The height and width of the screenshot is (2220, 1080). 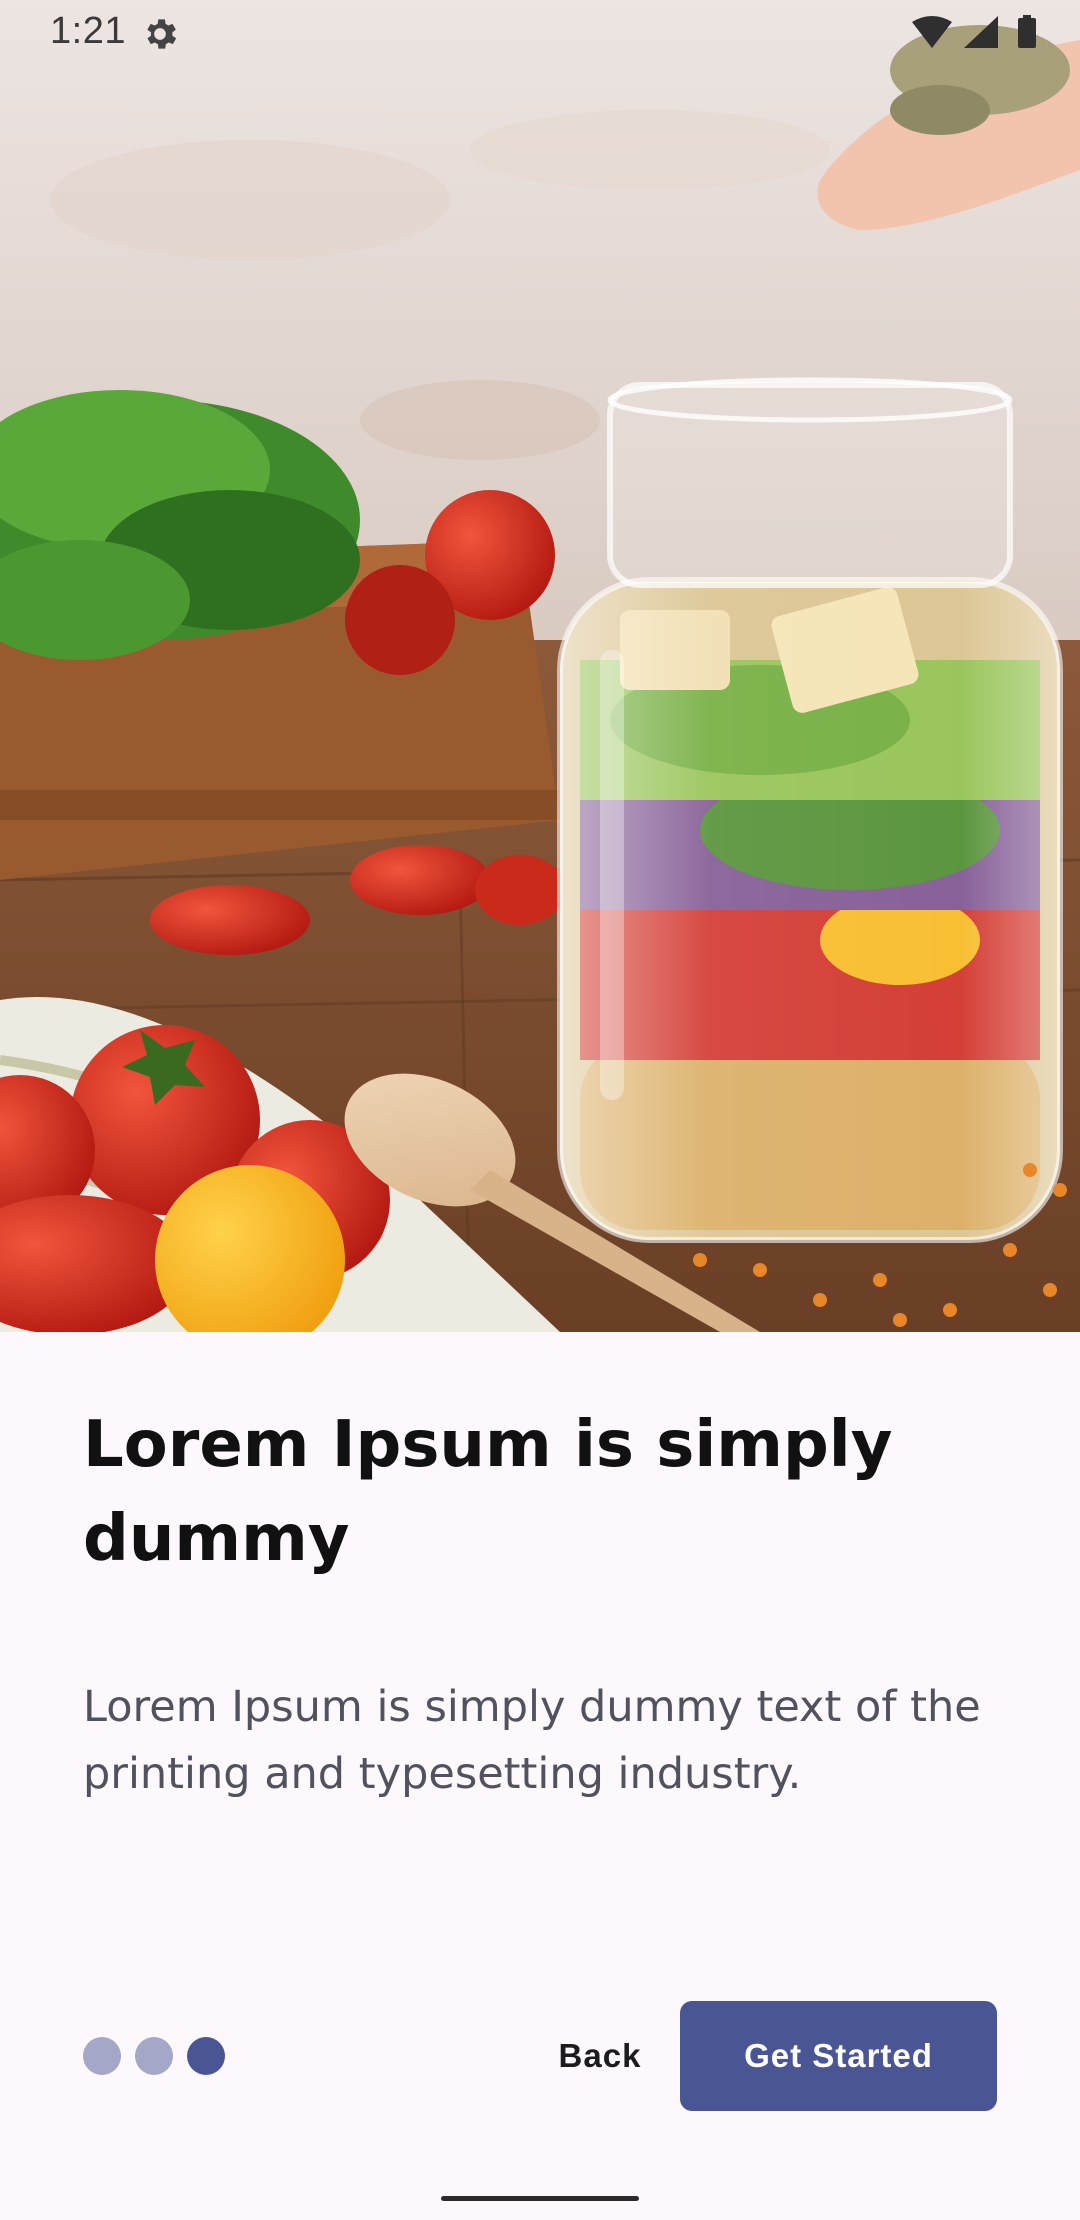 I want to click on status-time: 1:21, so click(x=88, y=31).